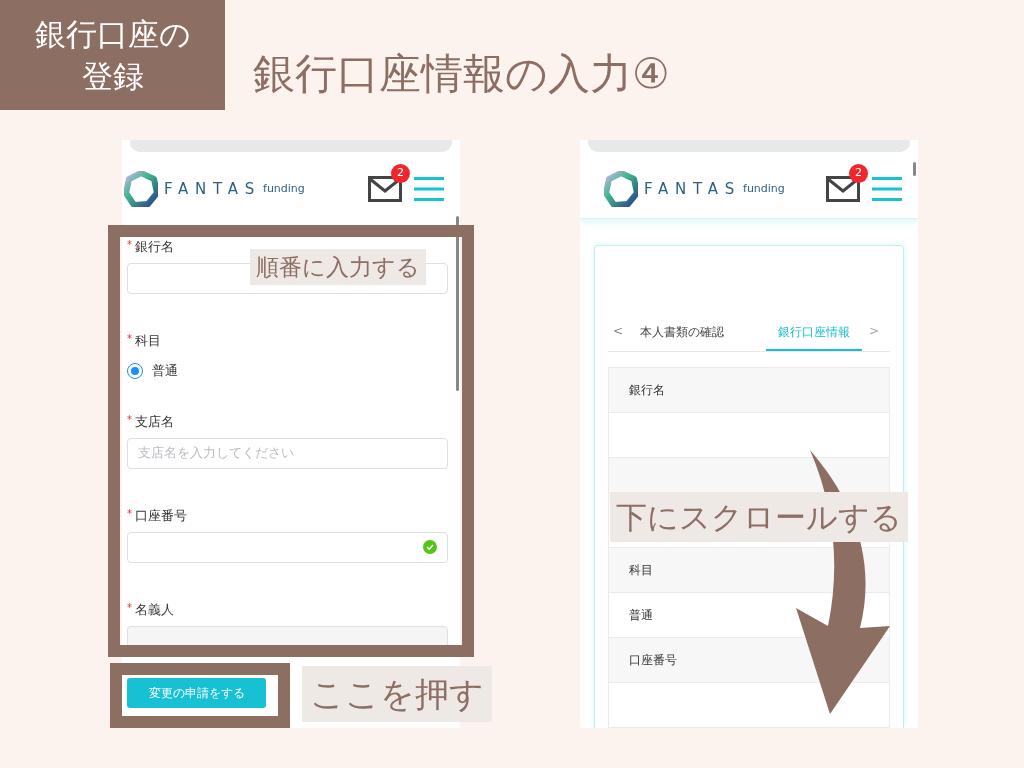 This screenshot has height=768, width=1024. I want to click on field-label: 銀行名, so click(154, 246).